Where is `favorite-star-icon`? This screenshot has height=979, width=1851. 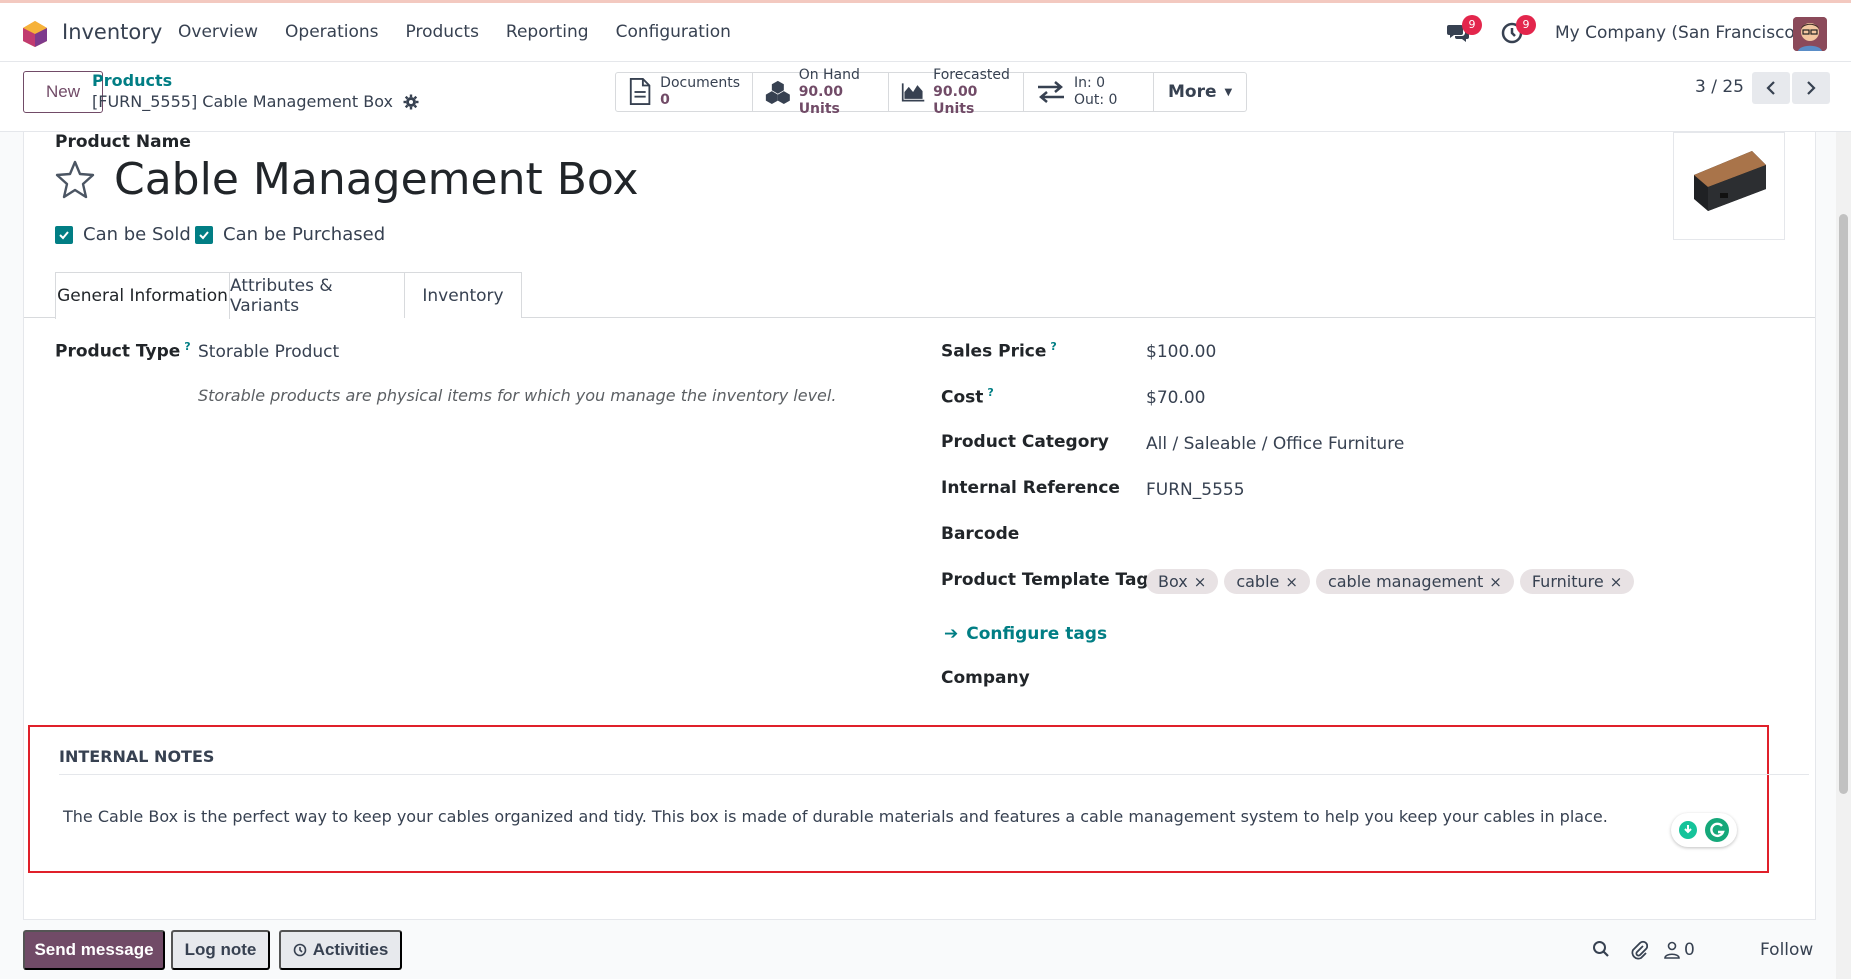
favorite-star-icon is located at coordinates (75, 179).